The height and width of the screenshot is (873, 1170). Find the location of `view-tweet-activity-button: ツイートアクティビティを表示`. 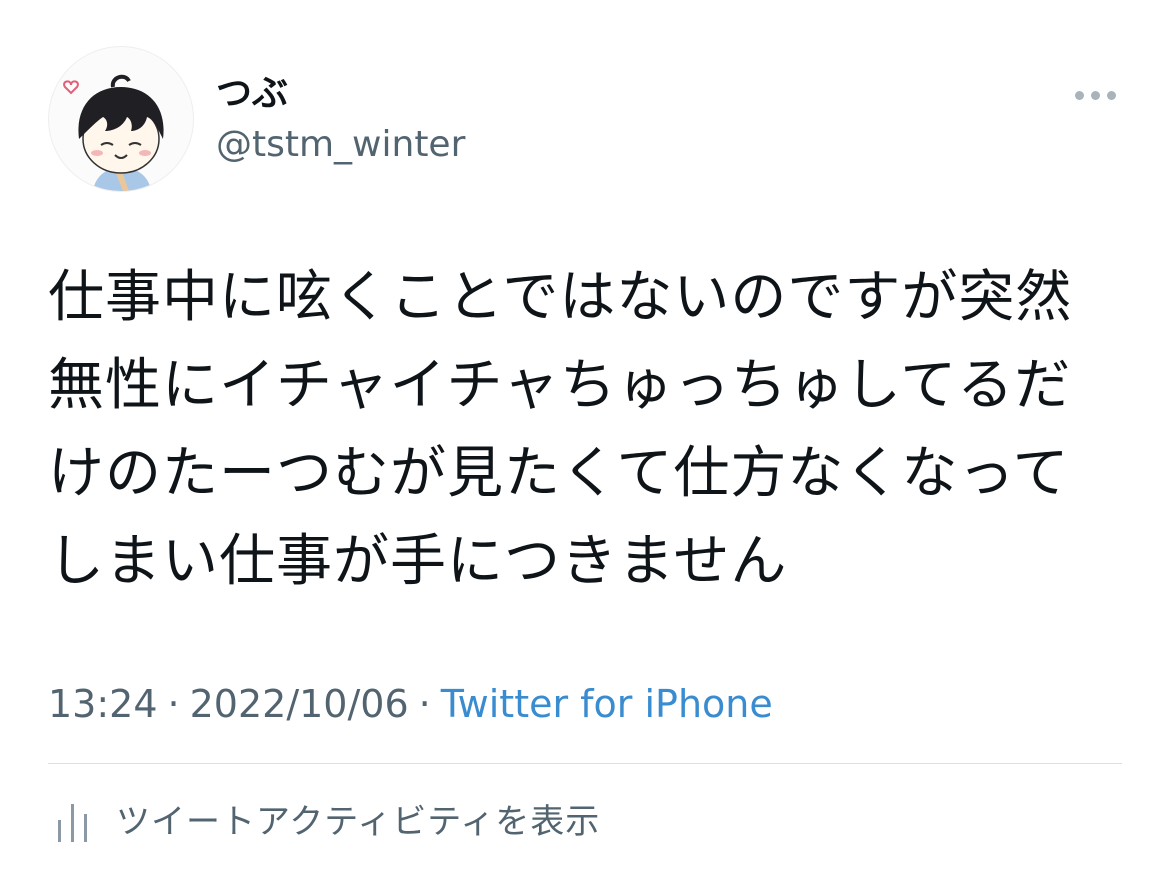

view-tweet-activity-button: ツイートアクティビティを表示 is located at coordinates (324, 822).